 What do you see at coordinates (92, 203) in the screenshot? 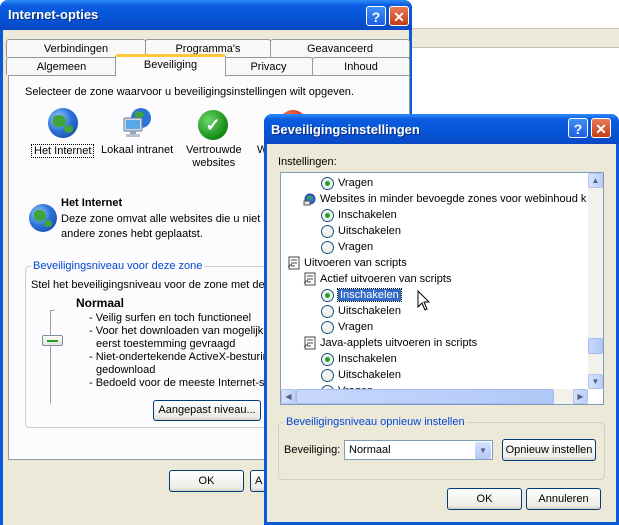
I see `zone-title: Het Internet` at bounding box center [92, 203].